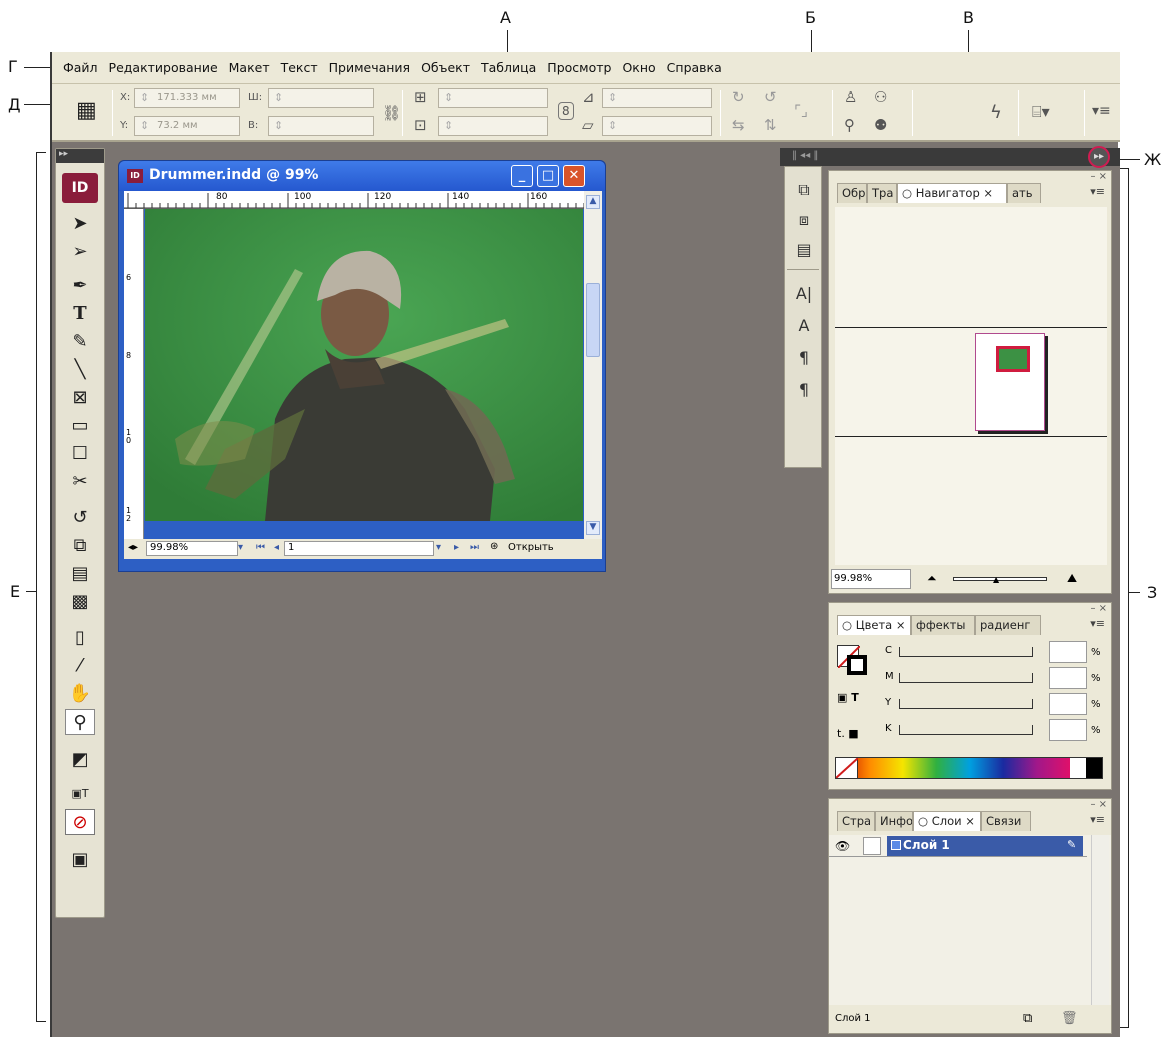 This screenshot has height=1037, width=1164. Describe the element at coordinates (804, 249) in the screenshot. I see `layers-panel-icon: ▤` at that location.